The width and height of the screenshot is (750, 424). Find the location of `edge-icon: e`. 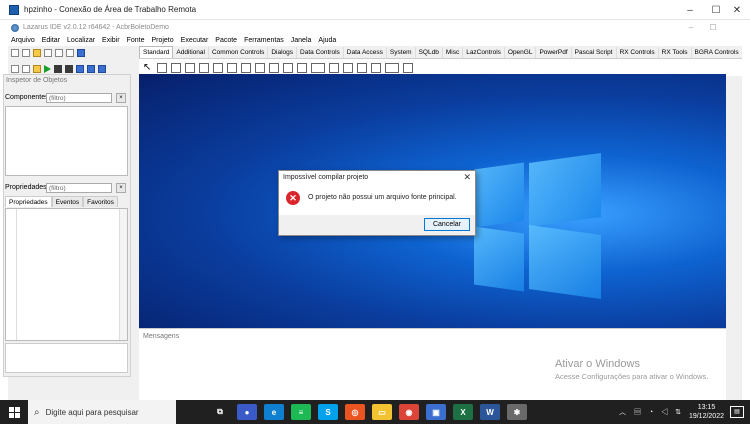

edge-icon: e is located at coordinates (274, 412).